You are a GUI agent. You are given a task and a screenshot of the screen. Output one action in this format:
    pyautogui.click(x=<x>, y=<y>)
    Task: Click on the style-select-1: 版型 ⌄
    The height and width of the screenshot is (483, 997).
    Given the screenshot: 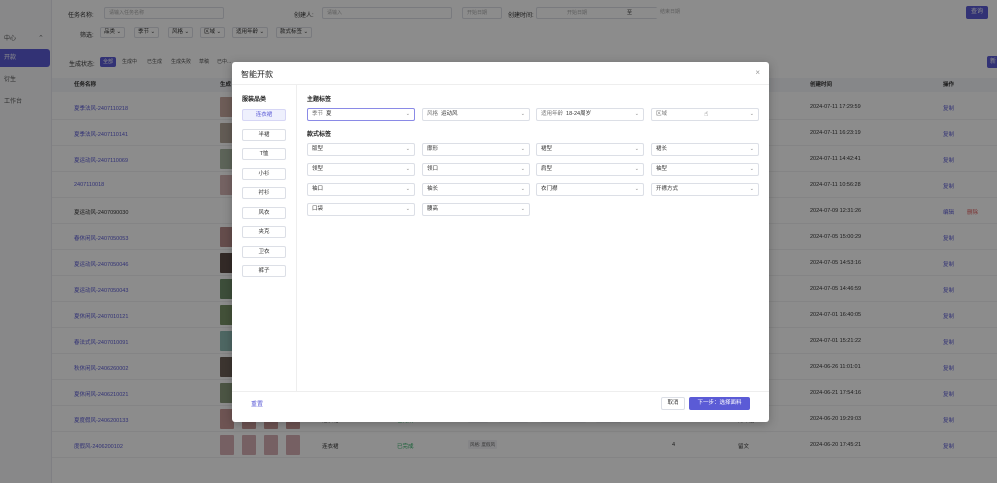 What is the action you would take?
    pyautogui.click(x=361, y=149)
    